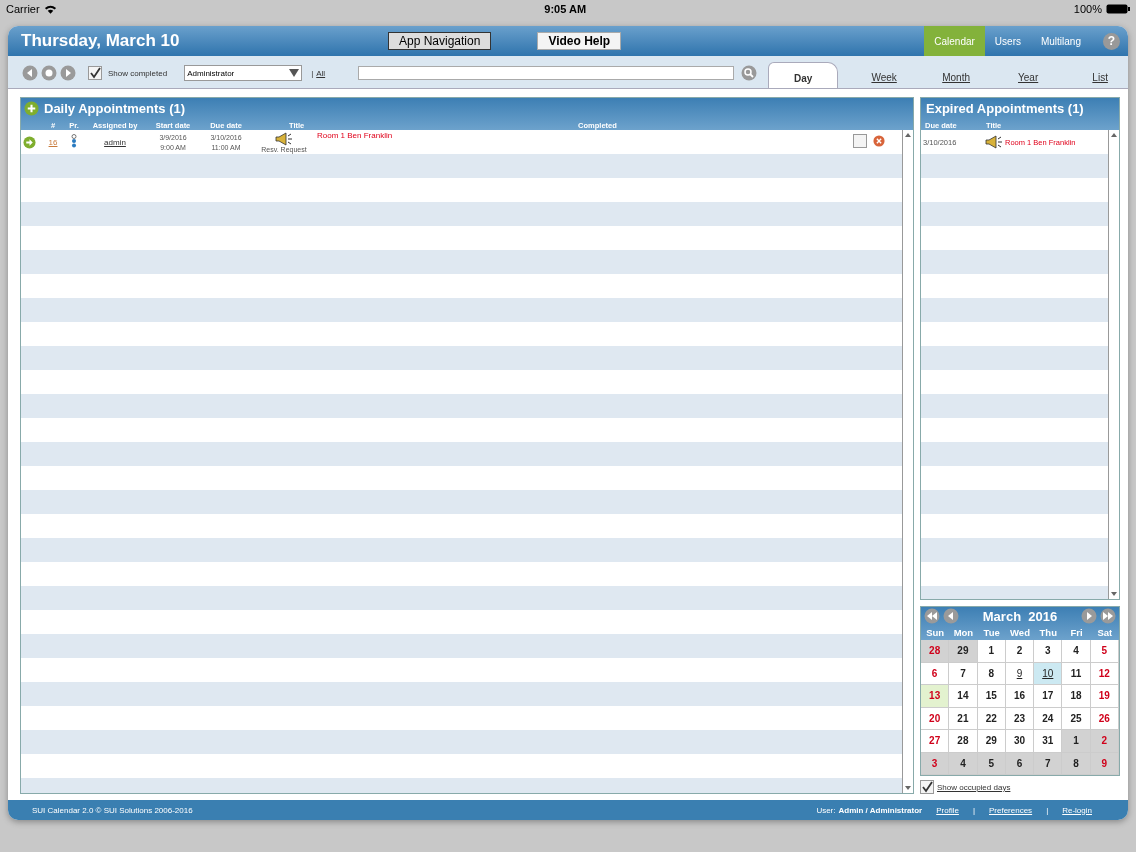  I want to click on calendar-day: 16, so click(1020, 696).